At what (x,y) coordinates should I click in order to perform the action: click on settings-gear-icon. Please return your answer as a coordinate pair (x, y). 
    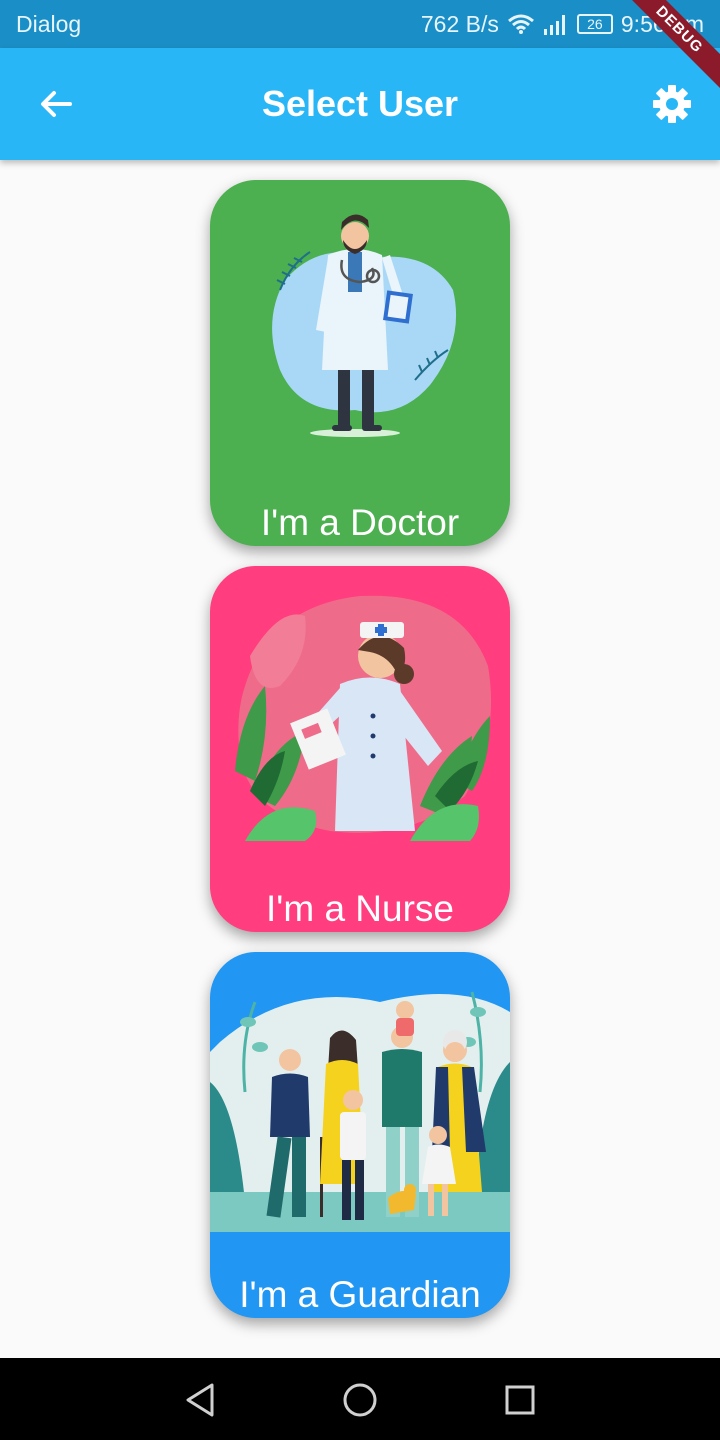
    Looking at the image, I should click on (672, 104).